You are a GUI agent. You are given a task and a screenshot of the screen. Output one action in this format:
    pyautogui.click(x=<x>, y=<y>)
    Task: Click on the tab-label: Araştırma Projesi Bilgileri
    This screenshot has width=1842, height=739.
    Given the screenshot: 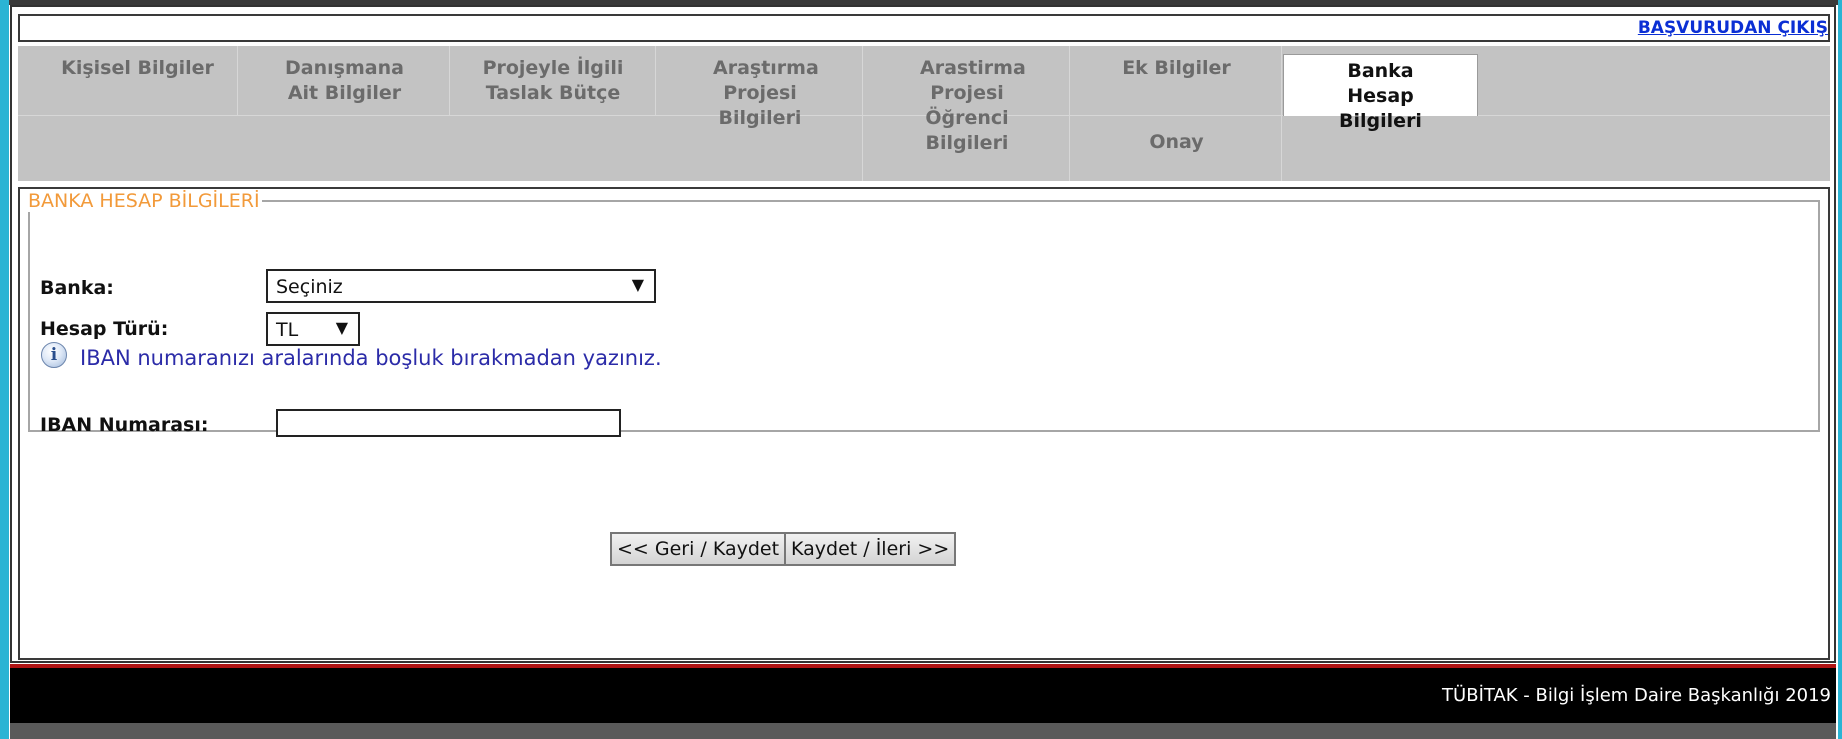 What is the action you would take?
    pyautogui.click(x=766, y=93)
    